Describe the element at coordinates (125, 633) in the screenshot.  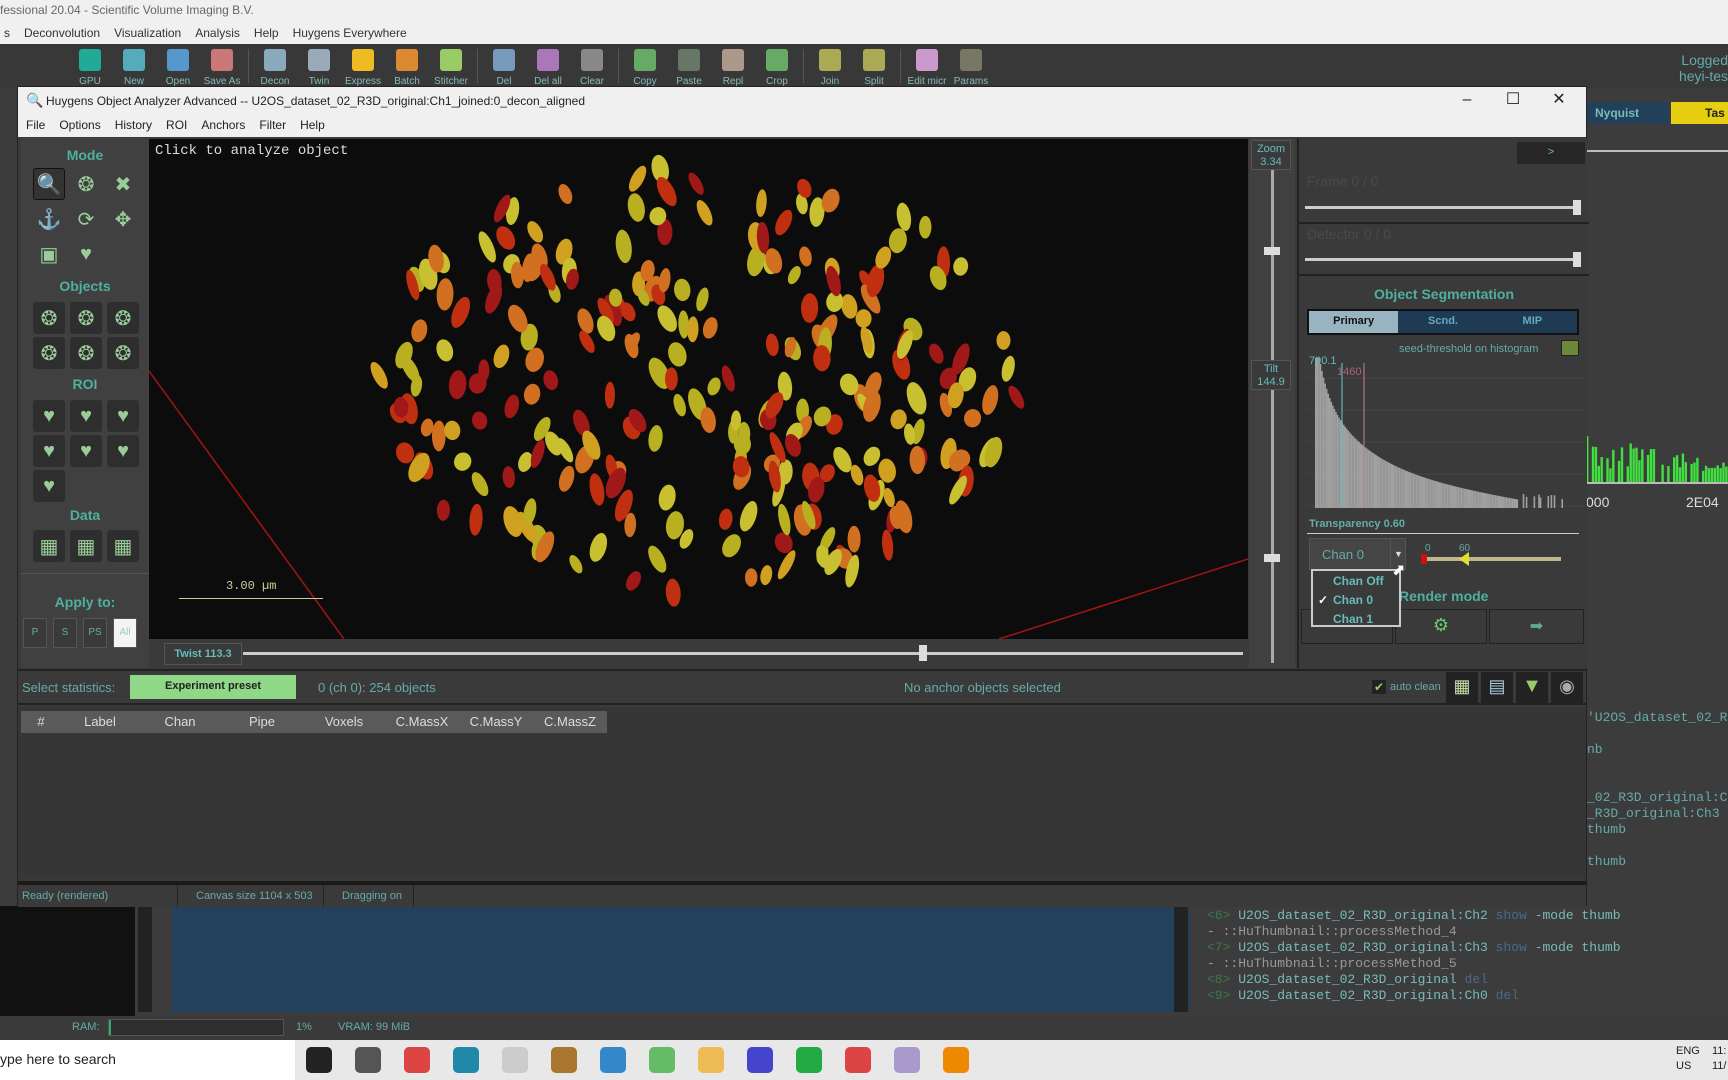
I see `apply-all-button: All` at that location.